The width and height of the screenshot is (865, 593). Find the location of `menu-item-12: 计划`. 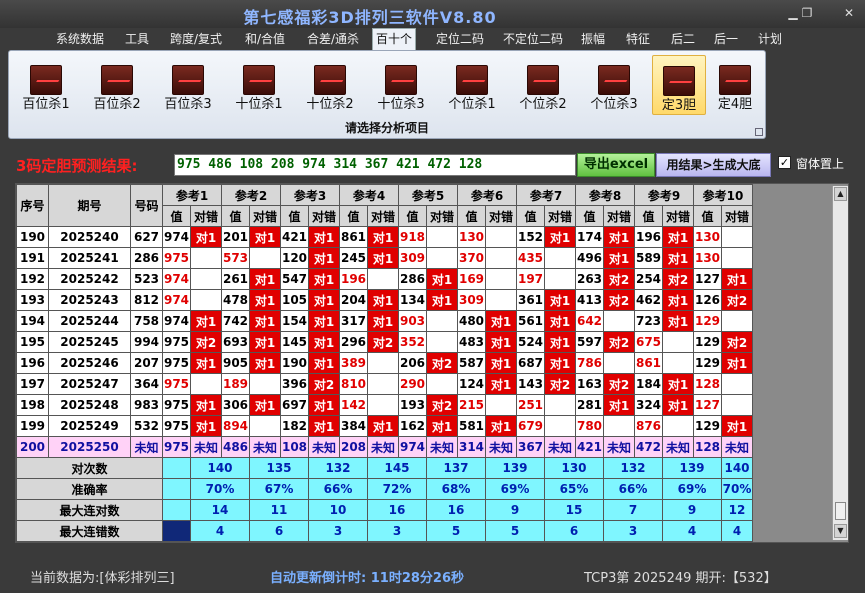

menu-item-12: 计划 is located at coordinates (770, 39).